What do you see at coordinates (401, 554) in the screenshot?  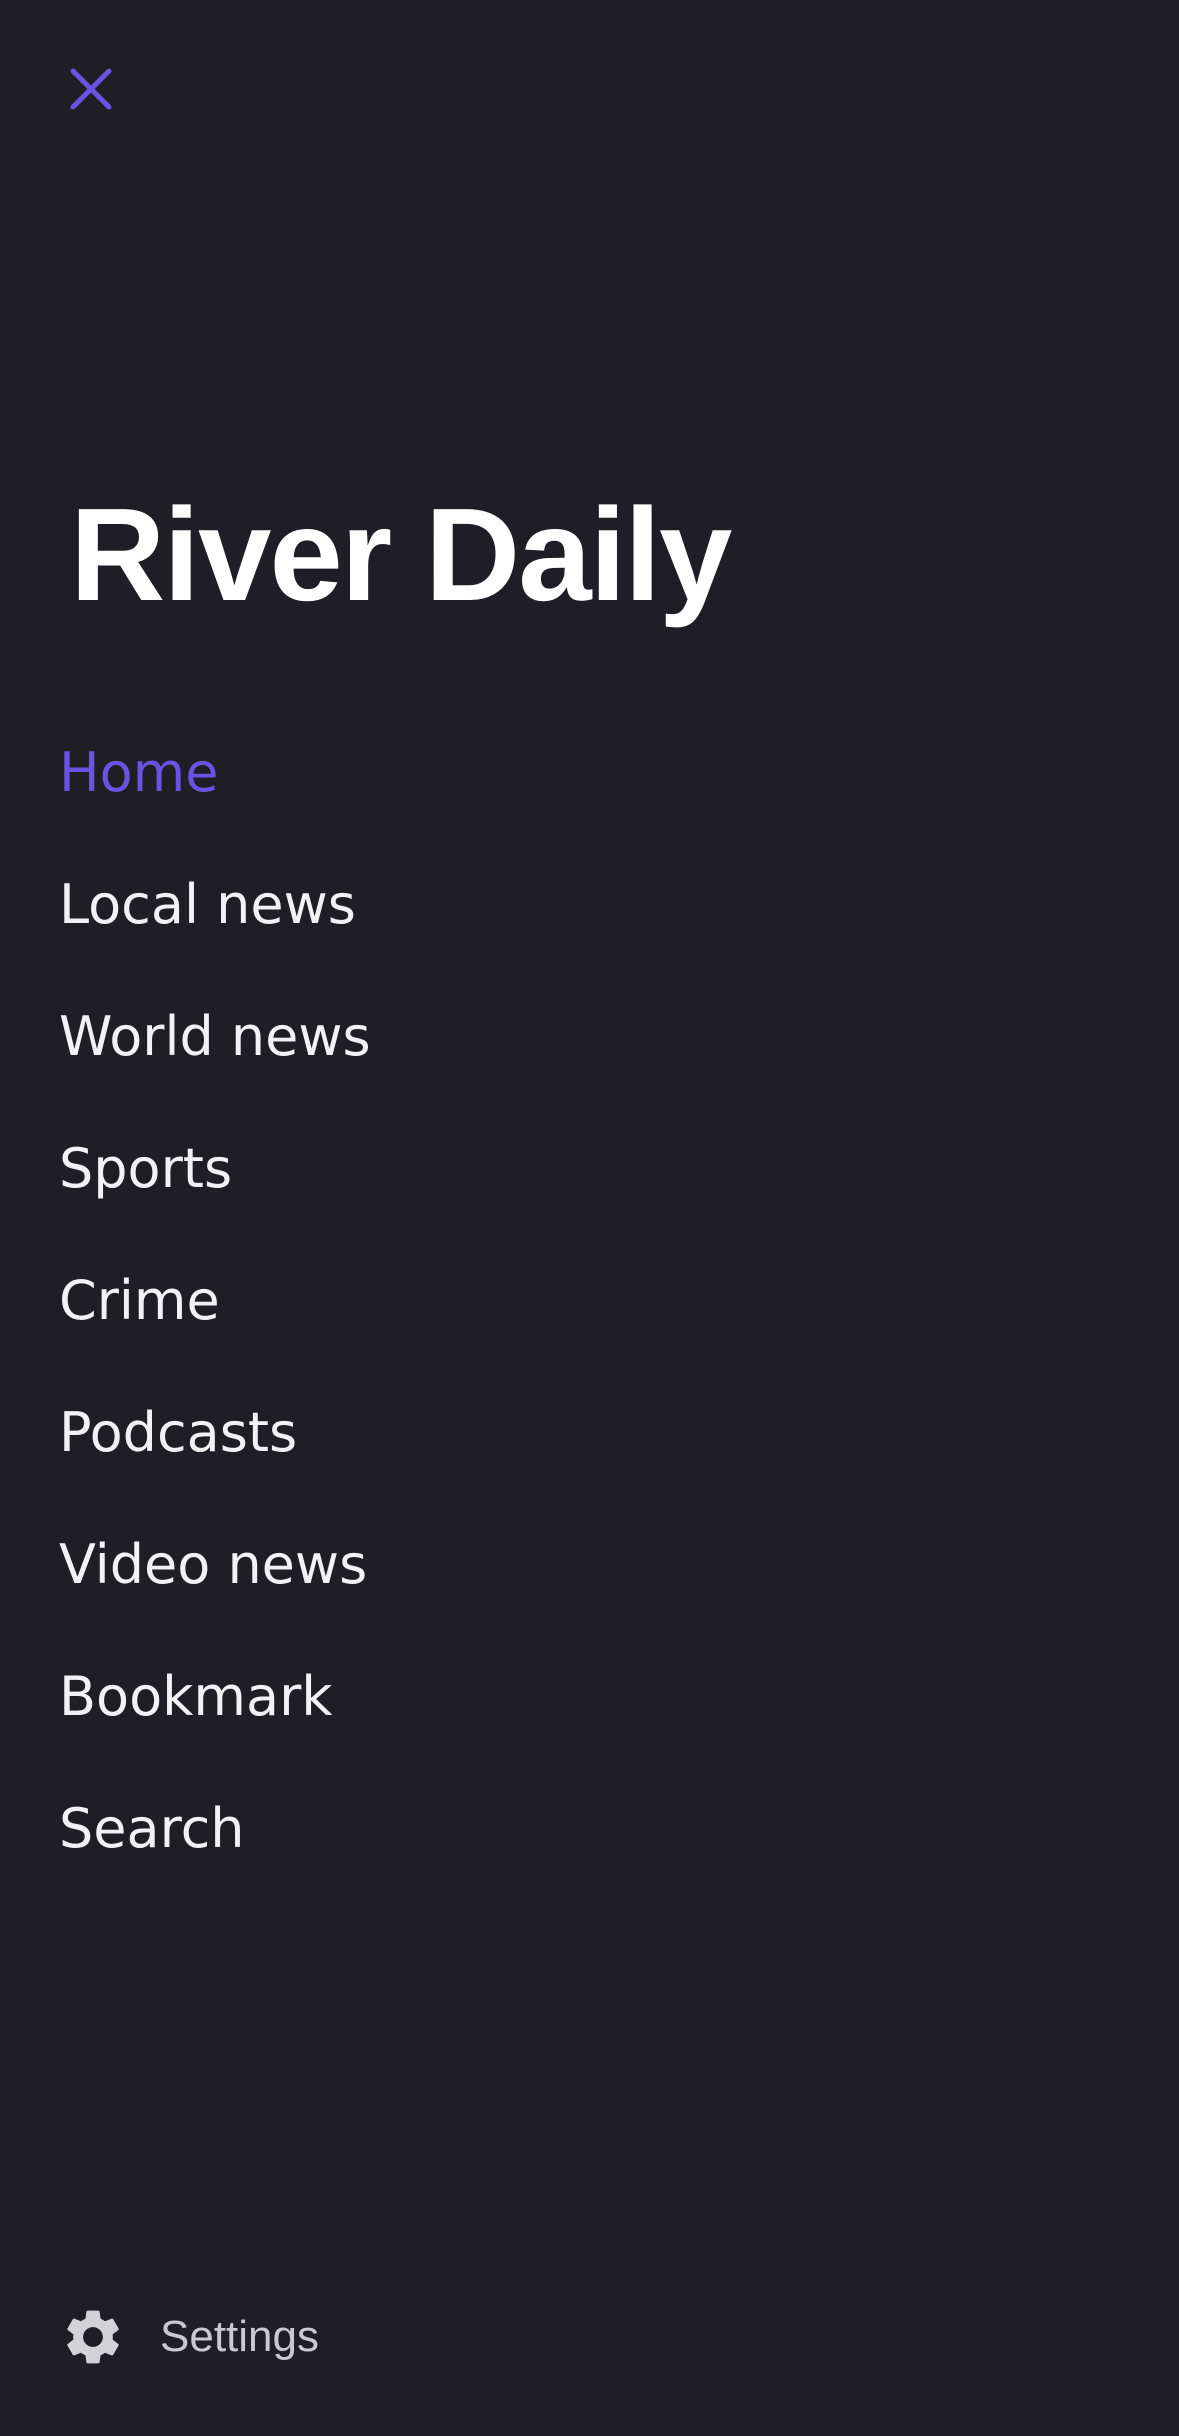 I see `site-title: River Daily` at bounding box center [401, 554].